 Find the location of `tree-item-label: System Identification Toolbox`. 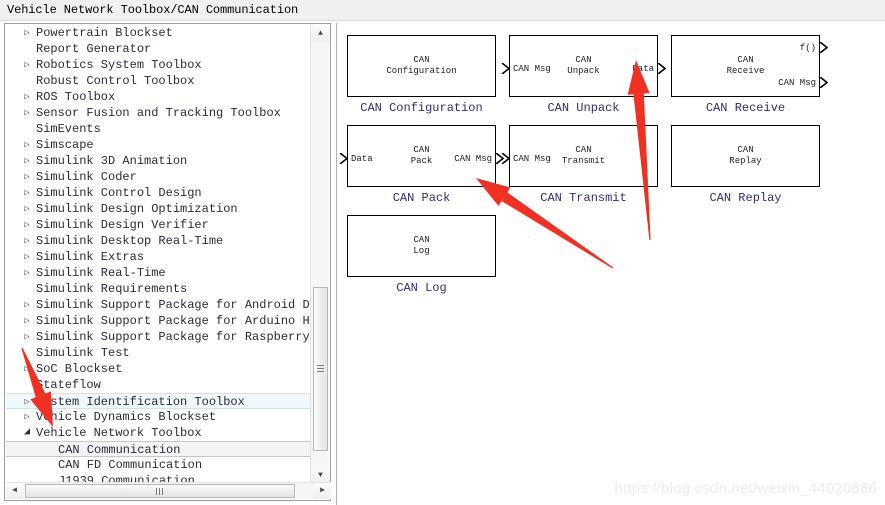

tree-item-label: System Identification Toolbox is located at coordinates (140, 402).